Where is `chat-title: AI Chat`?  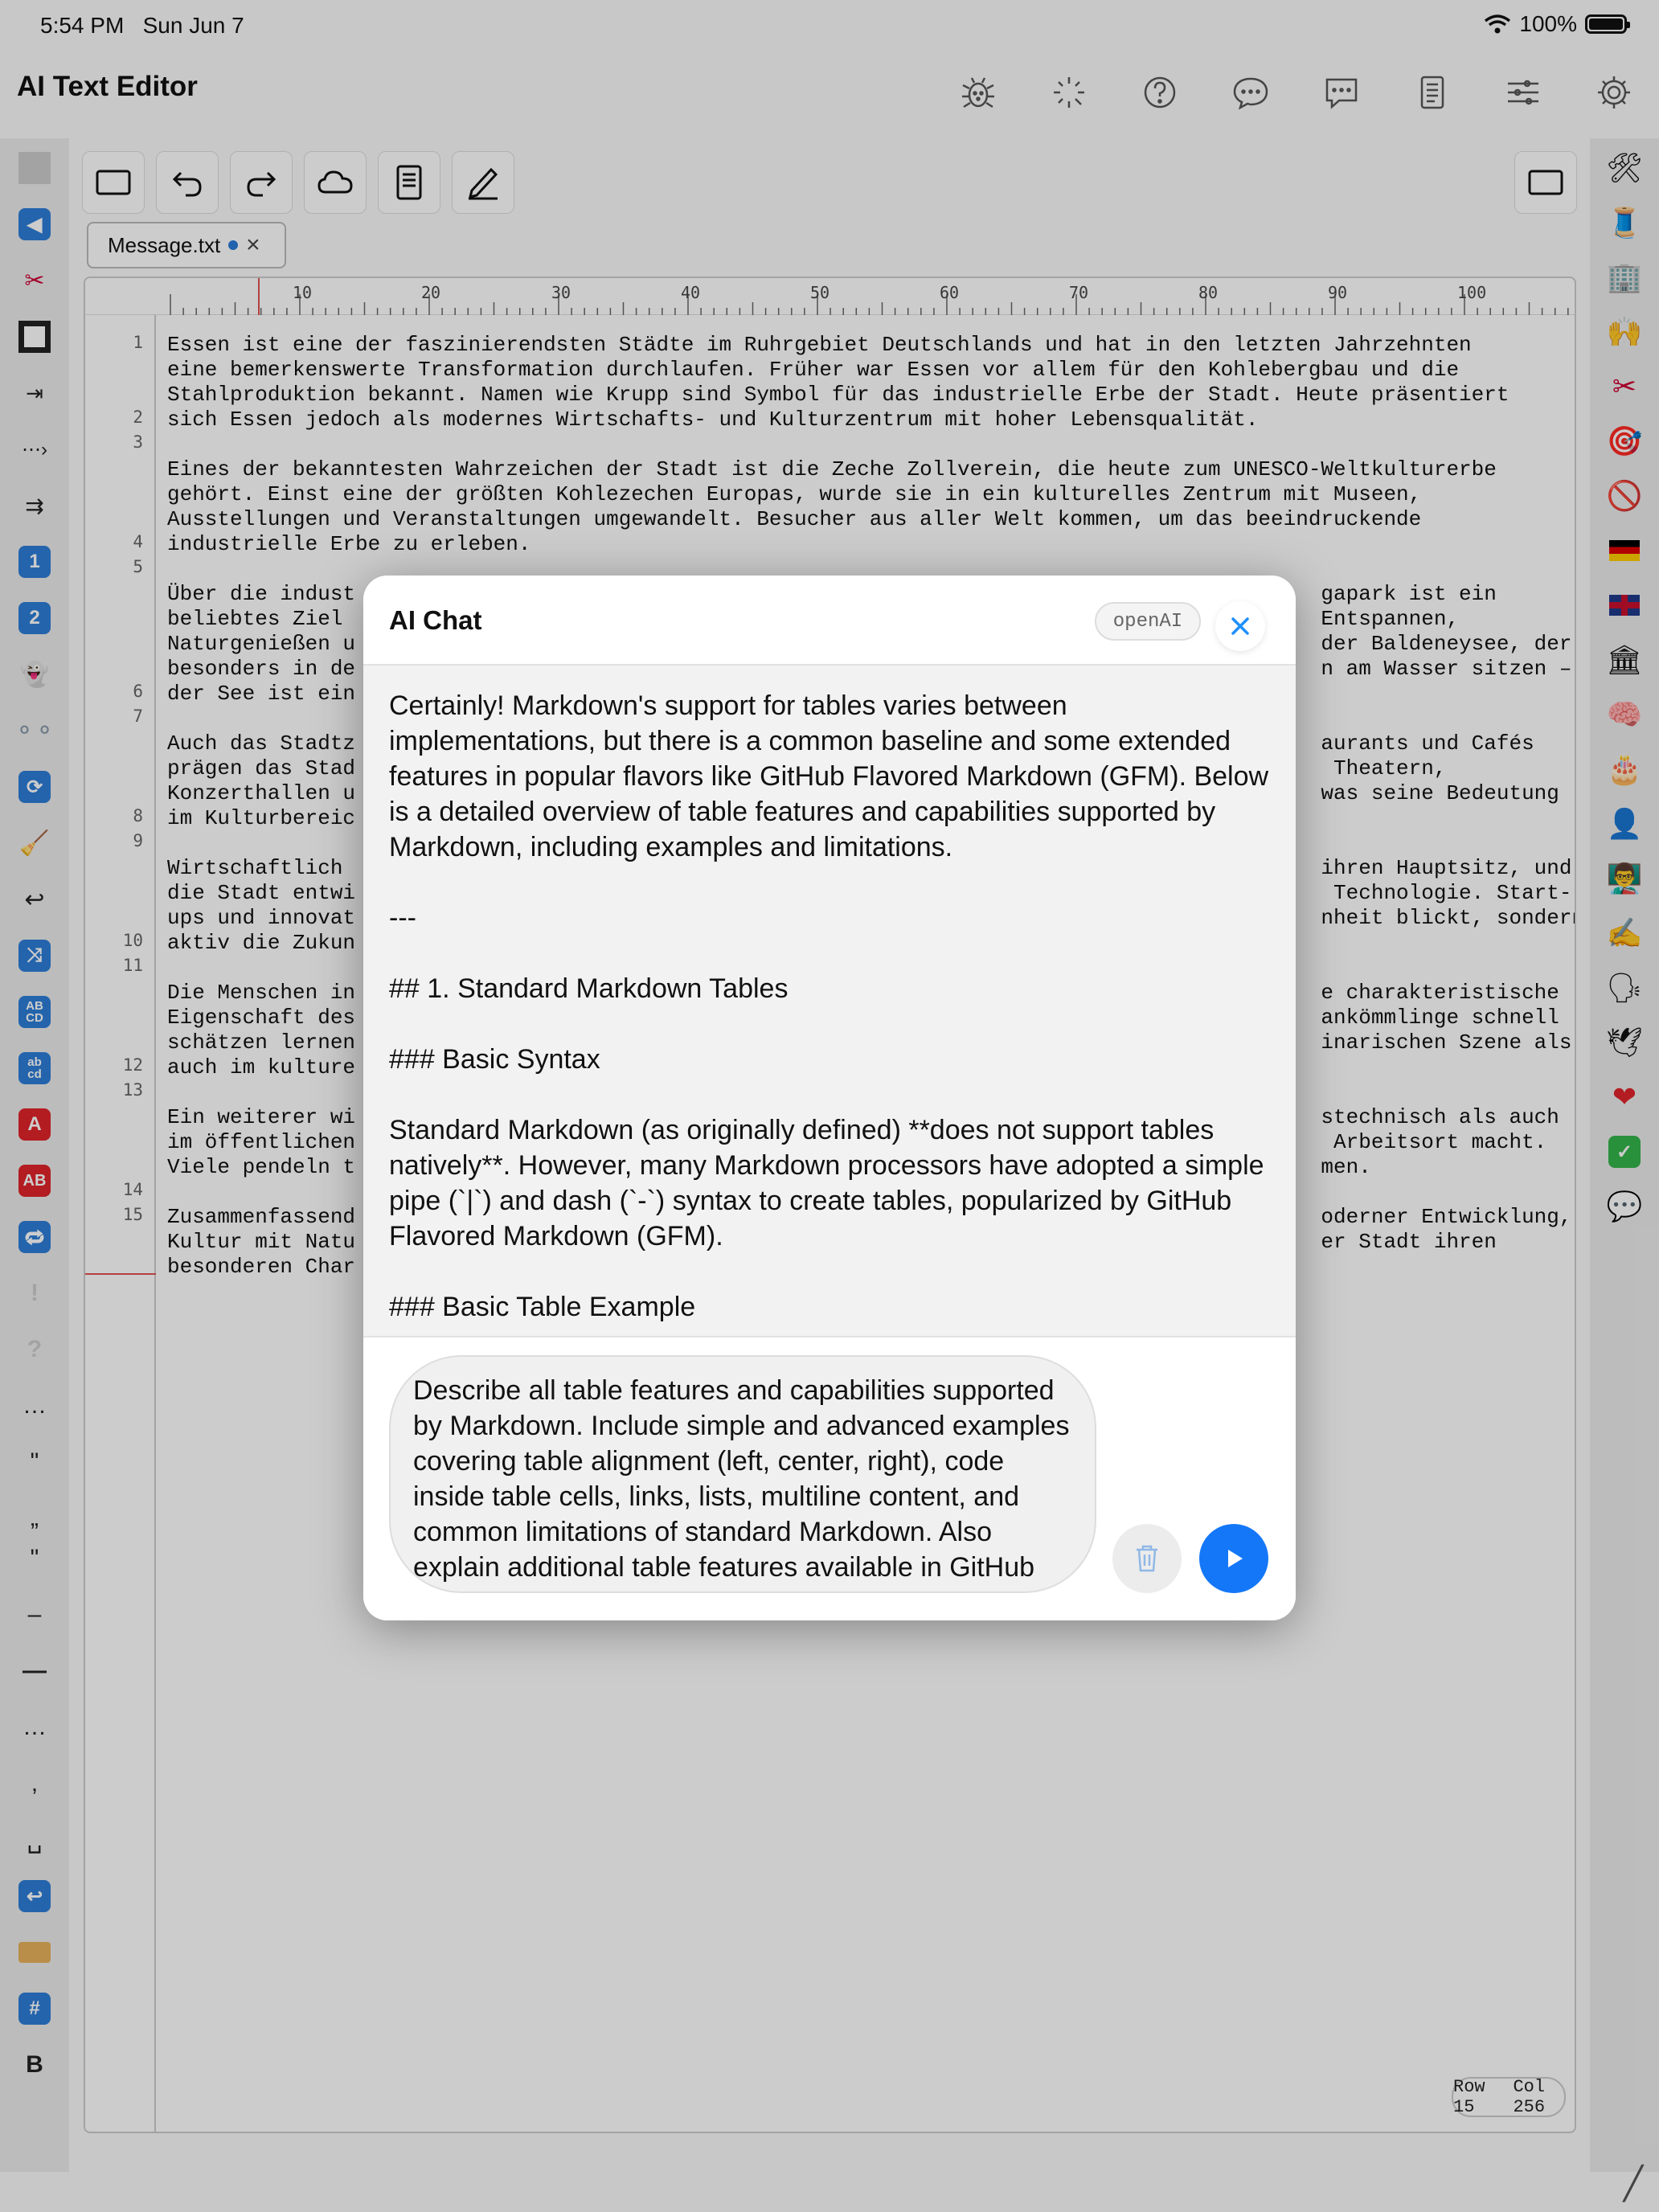 chat-title: AI Chat is located at coordinates (435, 620).